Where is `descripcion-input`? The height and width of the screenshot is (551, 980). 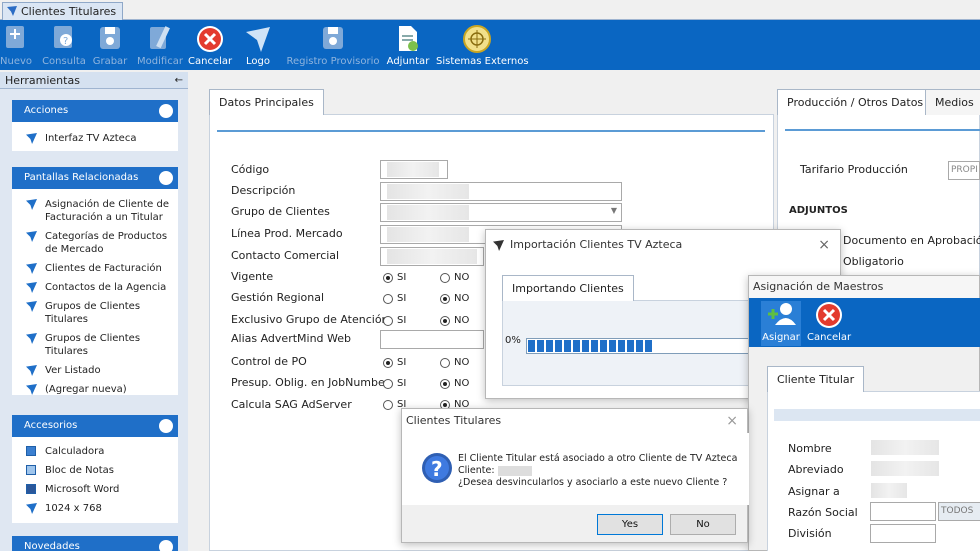
descripcion-input is located at coordinates (501, 191).